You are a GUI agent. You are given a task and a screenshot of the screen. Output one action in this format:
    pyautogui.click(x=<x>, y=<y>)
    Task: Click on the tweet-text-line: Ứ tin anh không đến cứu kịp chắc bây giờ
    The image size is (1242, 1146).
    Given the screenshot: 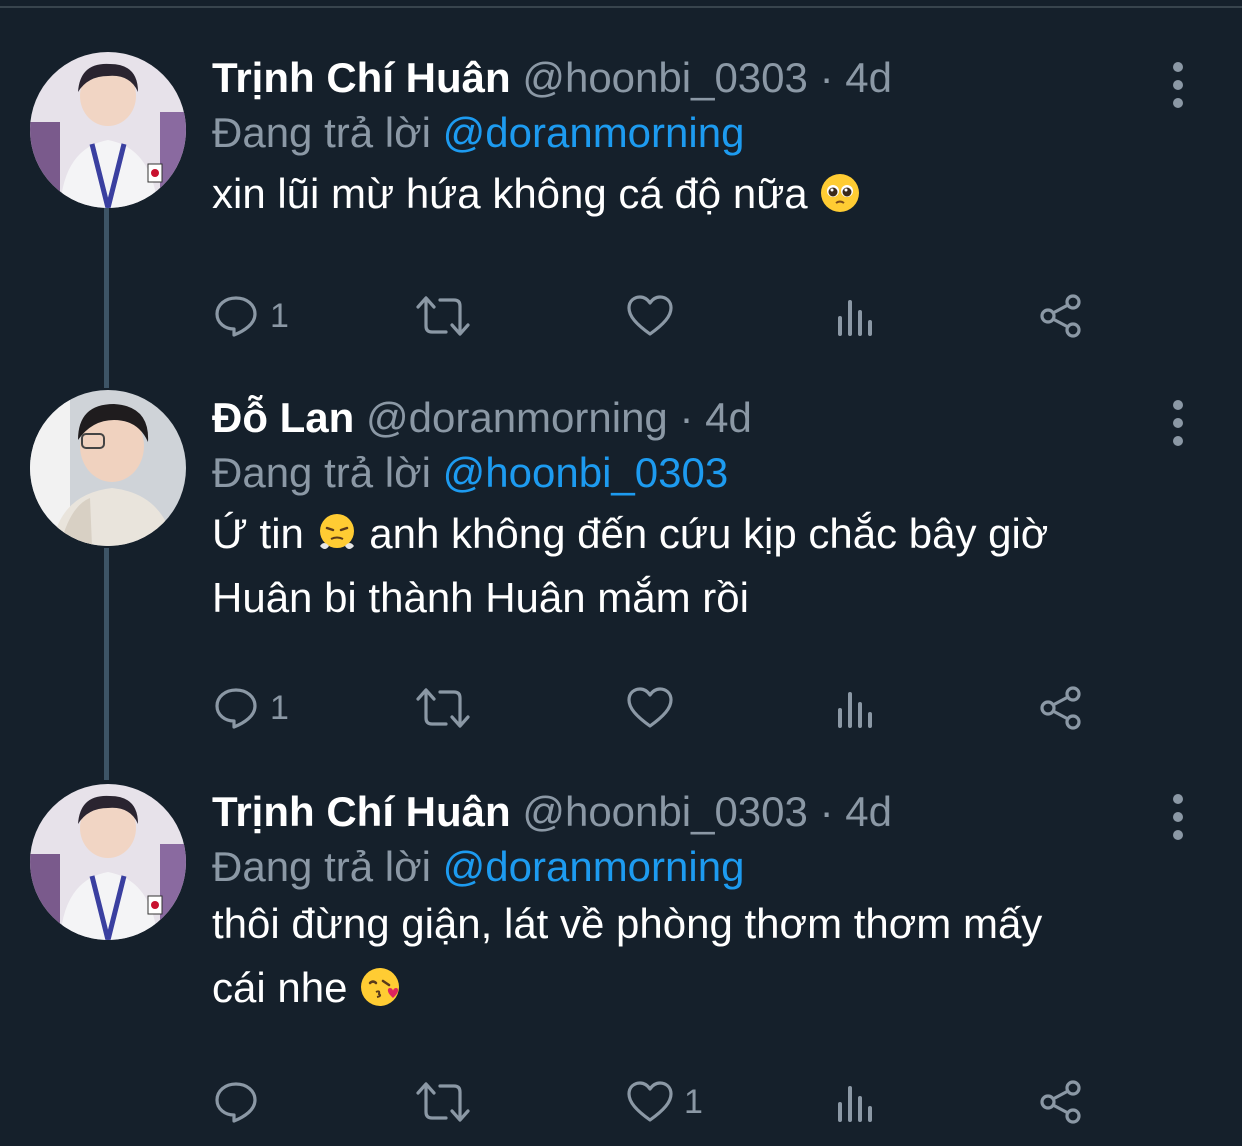 What is the action you would take?
    pyautogui.click(x=702, y=534)
    